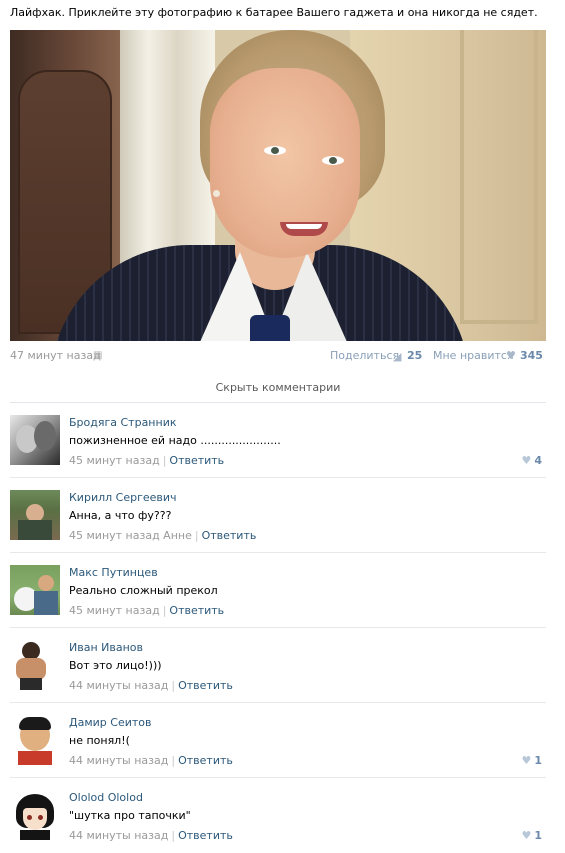 This screenshot has height=853, width=565. Describe the element at coordinates (55, 355) in the screenshot. I see `post-time: 47 минут назад` at that location.